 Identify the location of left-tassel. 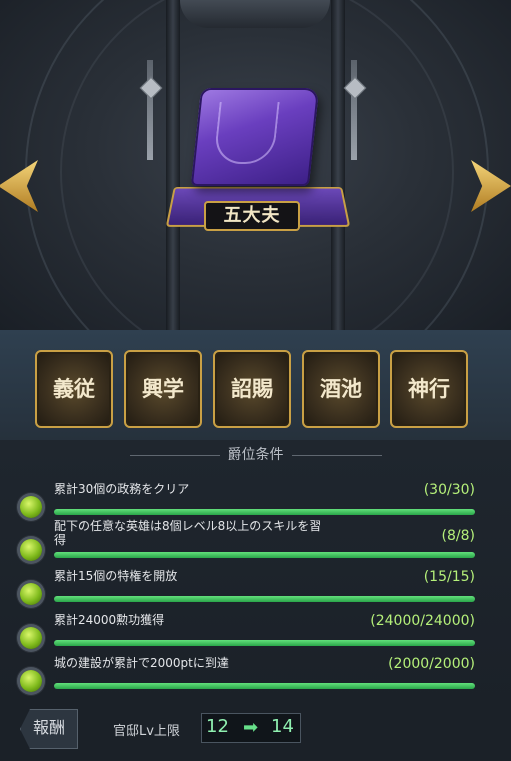
(150, 110).